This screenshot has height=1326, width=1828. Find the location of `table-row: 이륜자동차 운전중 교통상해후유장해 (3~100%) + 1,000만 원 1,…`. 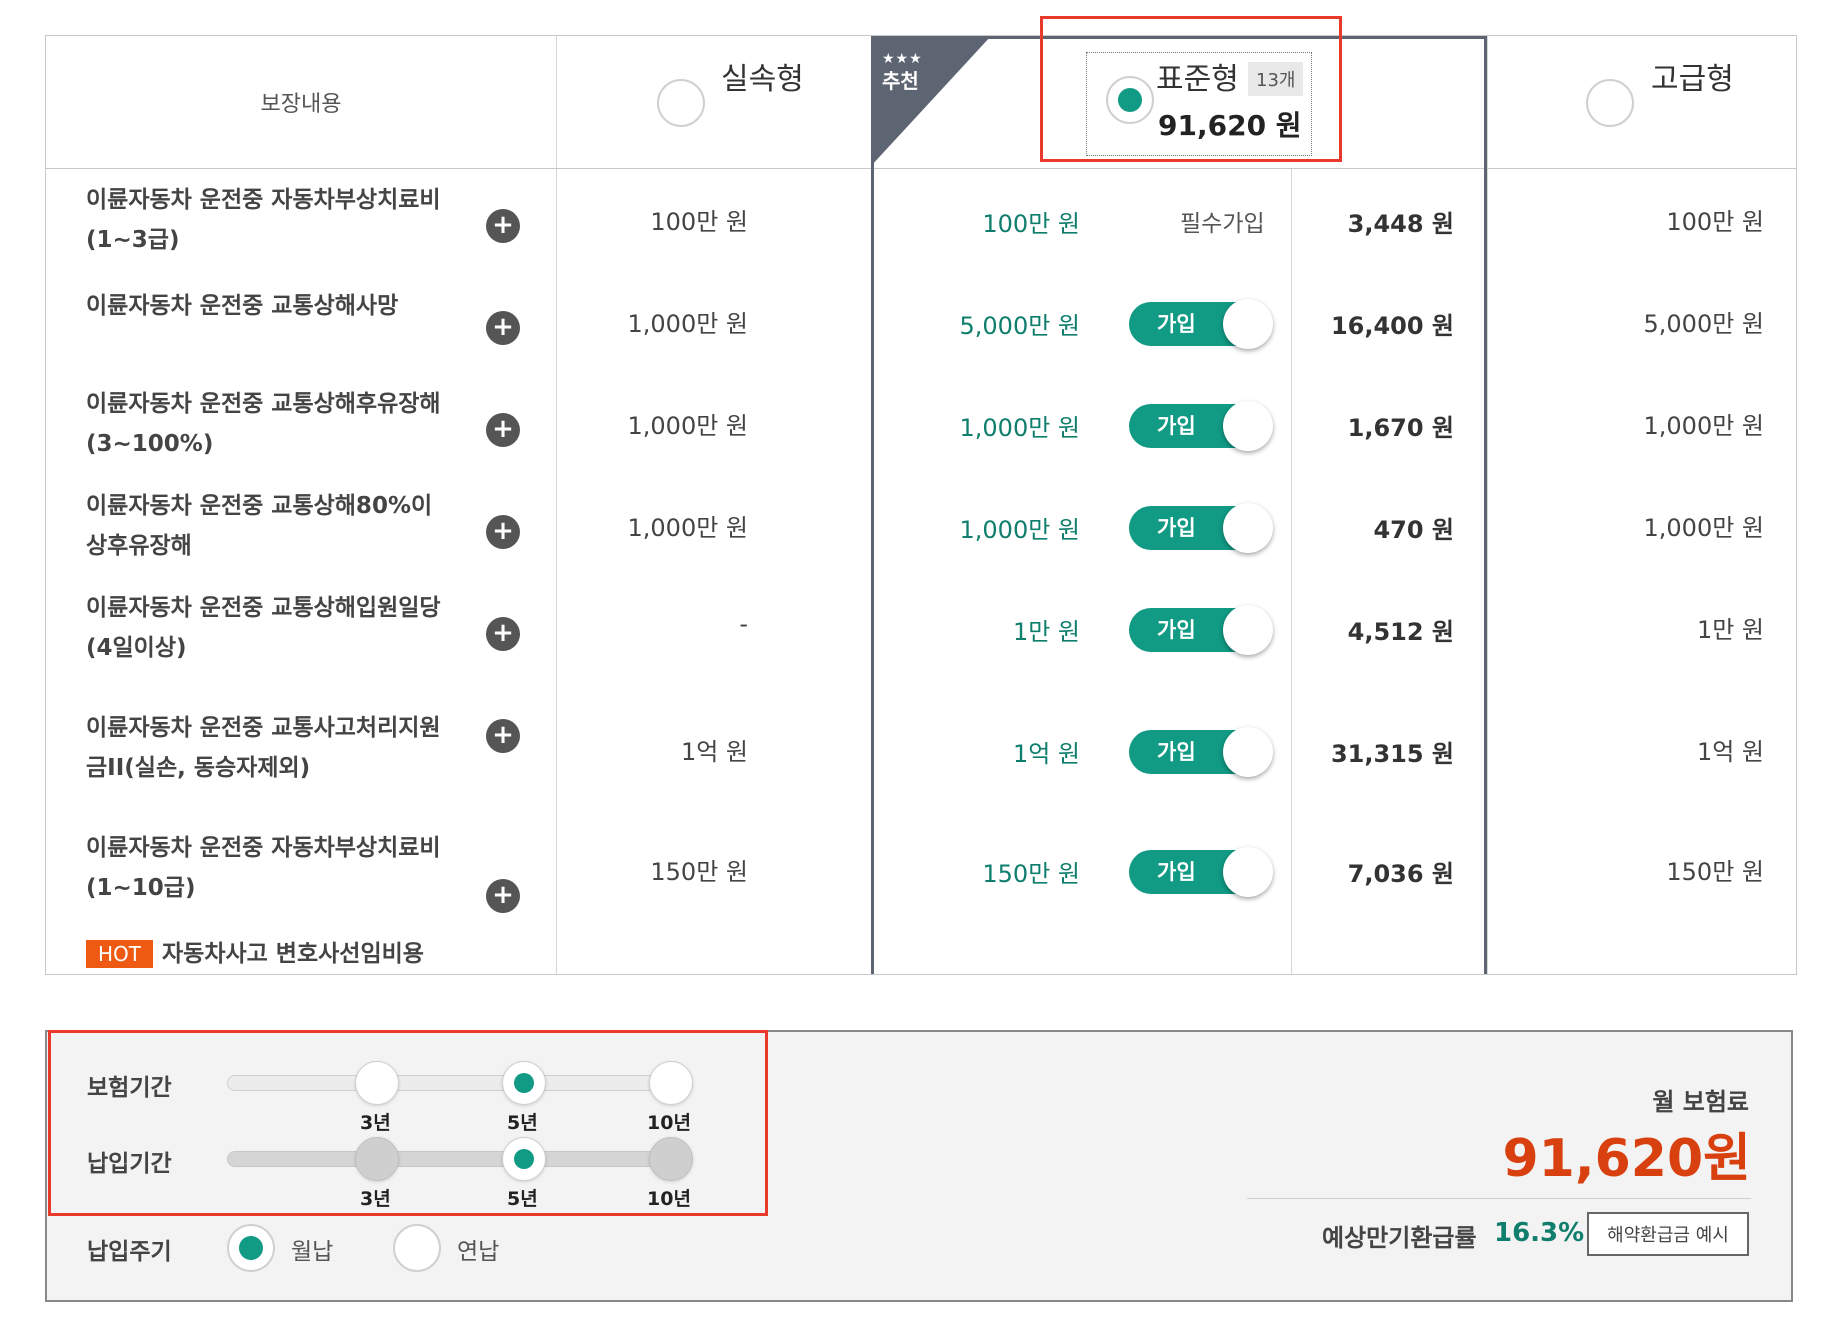

table-row: 이륜자동차 운전중 교통상해후유장해 (3~100%) + 1,000만 원 1,… is located at coordinates (921, 423).